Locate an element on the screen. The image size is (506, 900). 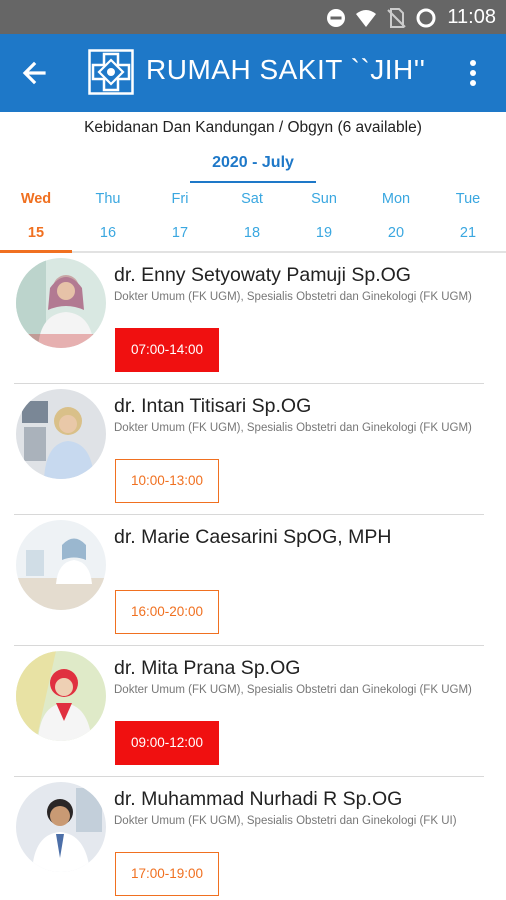
wifi-icon is located at coordinates (366, 18).